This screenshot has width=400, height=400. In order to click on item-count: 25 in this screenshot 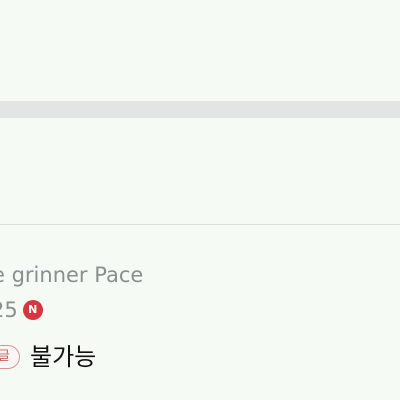, I will do `click(9, 310)`.